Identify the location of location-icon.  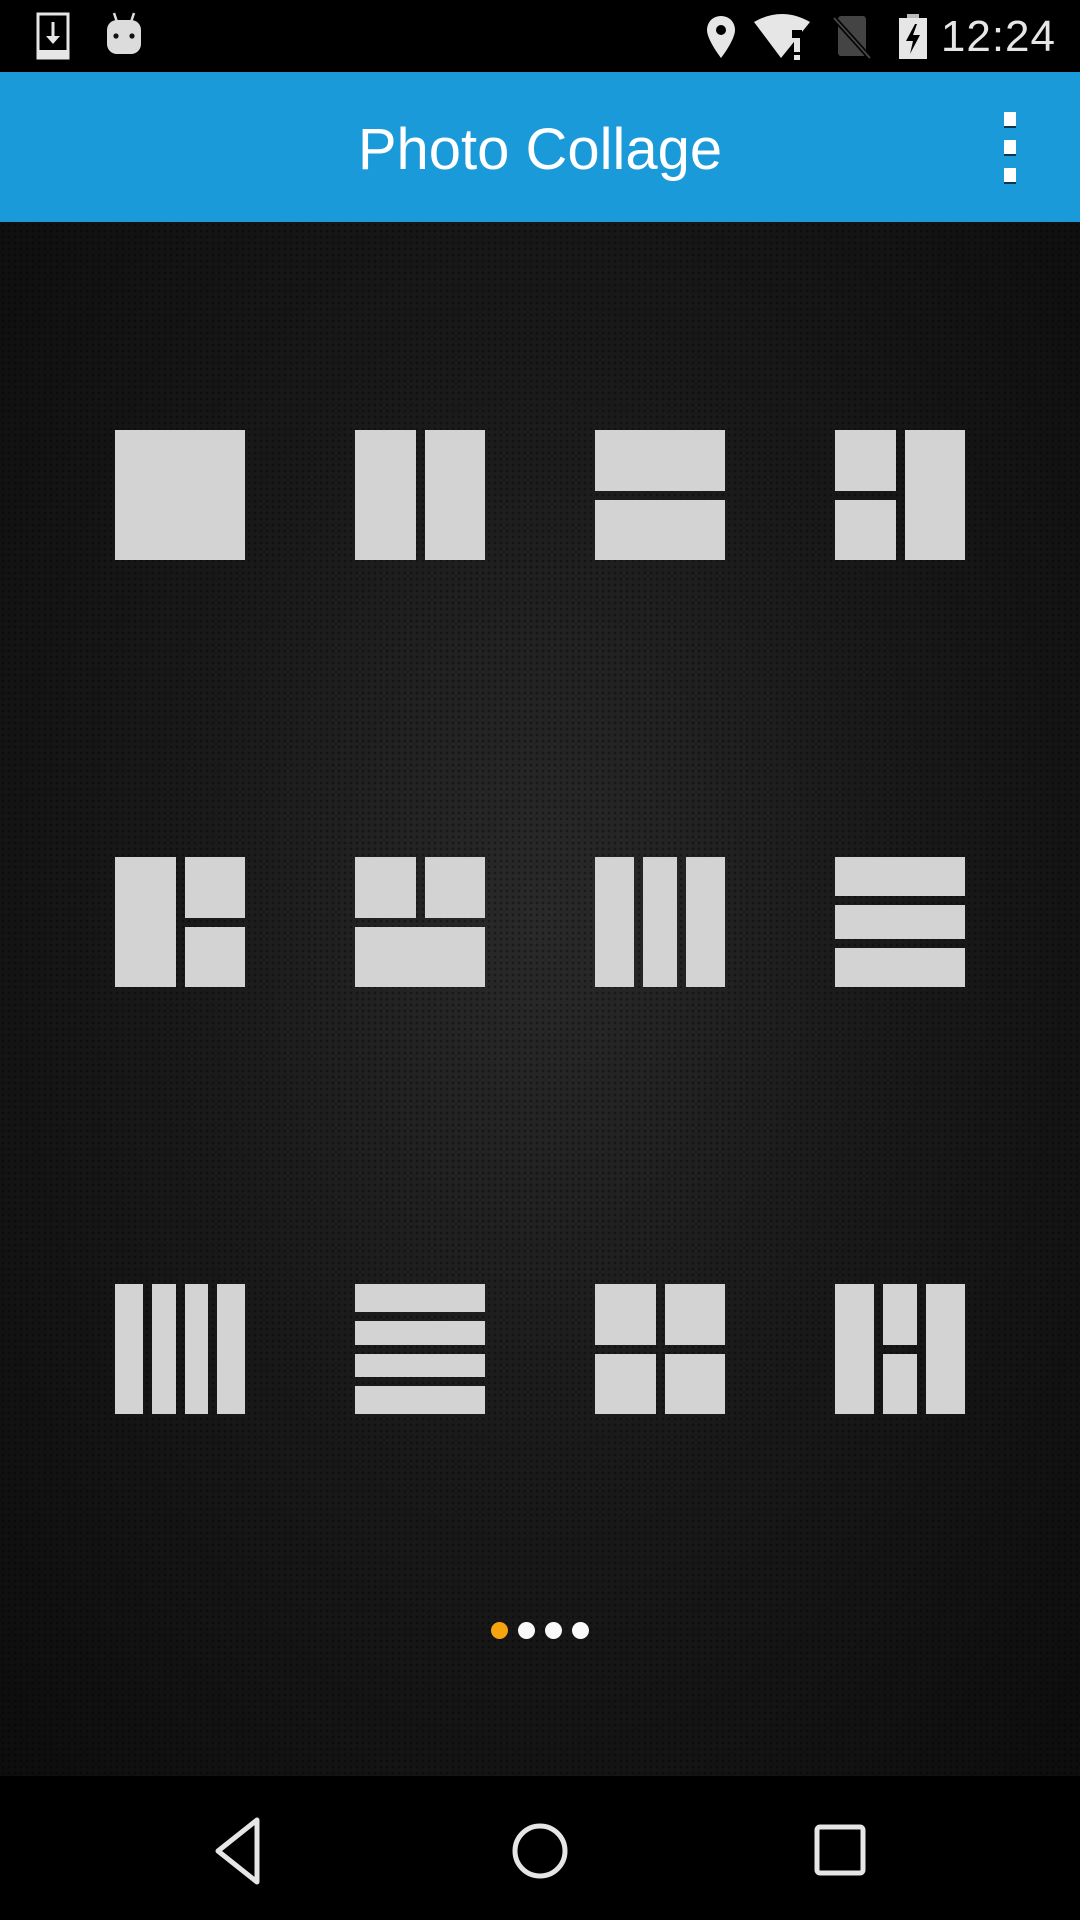
(721, 37).